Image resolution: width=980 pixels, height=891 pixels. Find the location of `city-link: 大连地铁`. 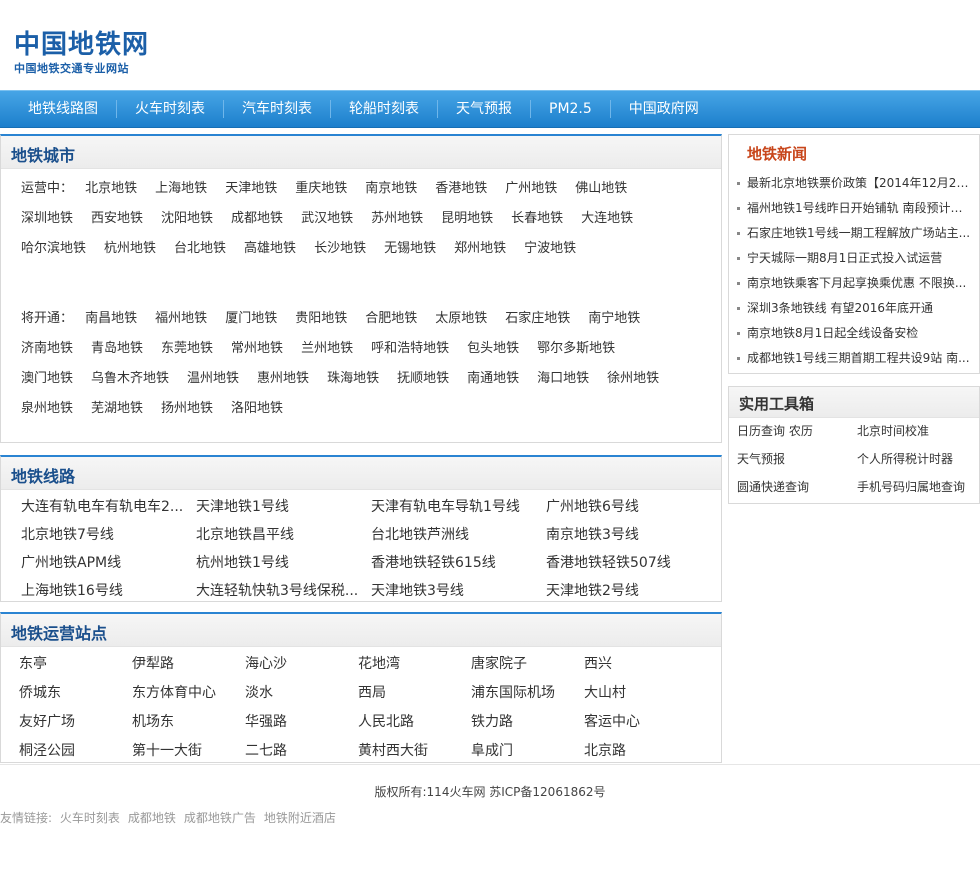

city-link: 大连地铁 is located at coordinates (607, 218).